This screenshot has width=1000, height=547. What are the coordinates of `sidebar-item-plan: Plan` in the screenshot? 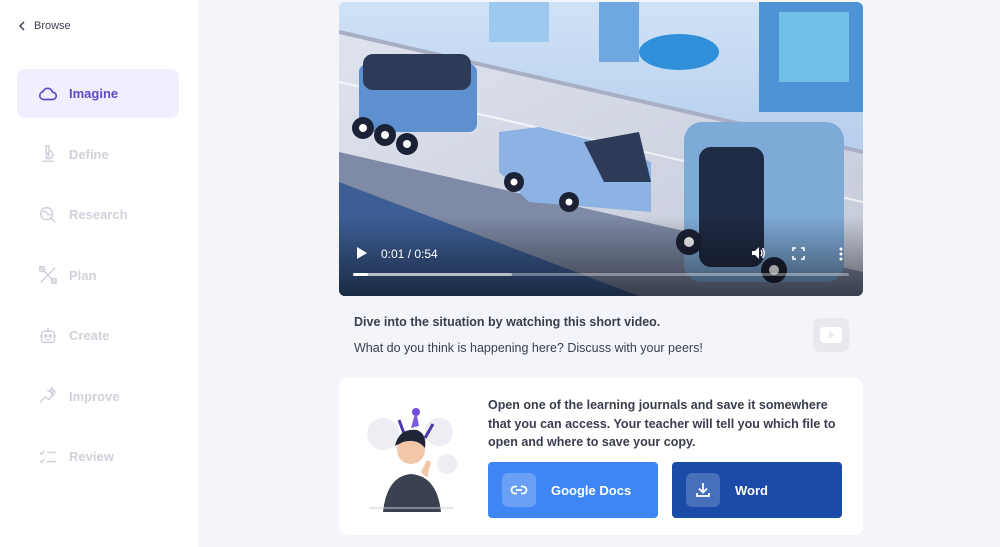 It's located at (98, 275).